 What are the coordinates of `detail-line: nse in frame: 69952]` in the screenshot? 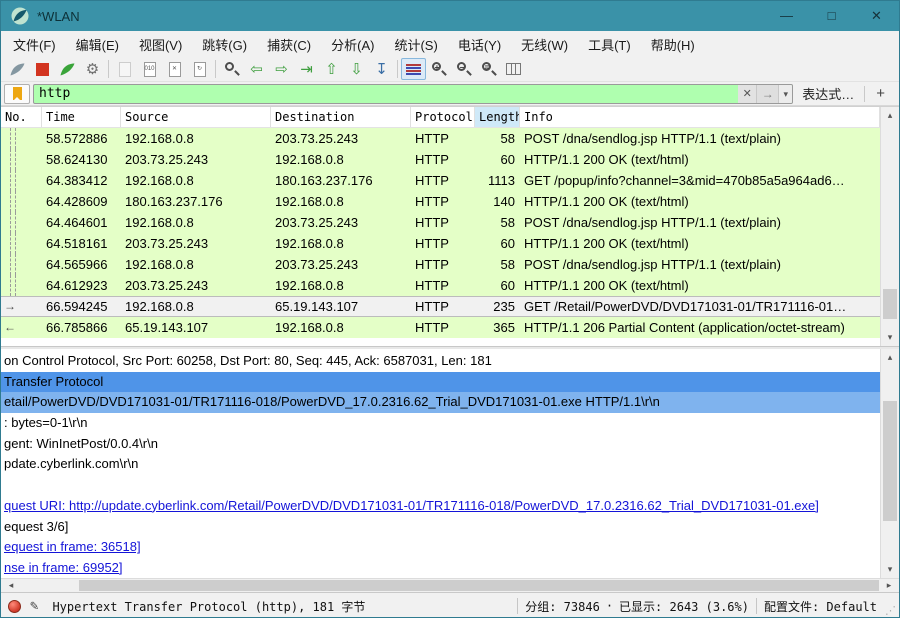 It's located at (440, 568).